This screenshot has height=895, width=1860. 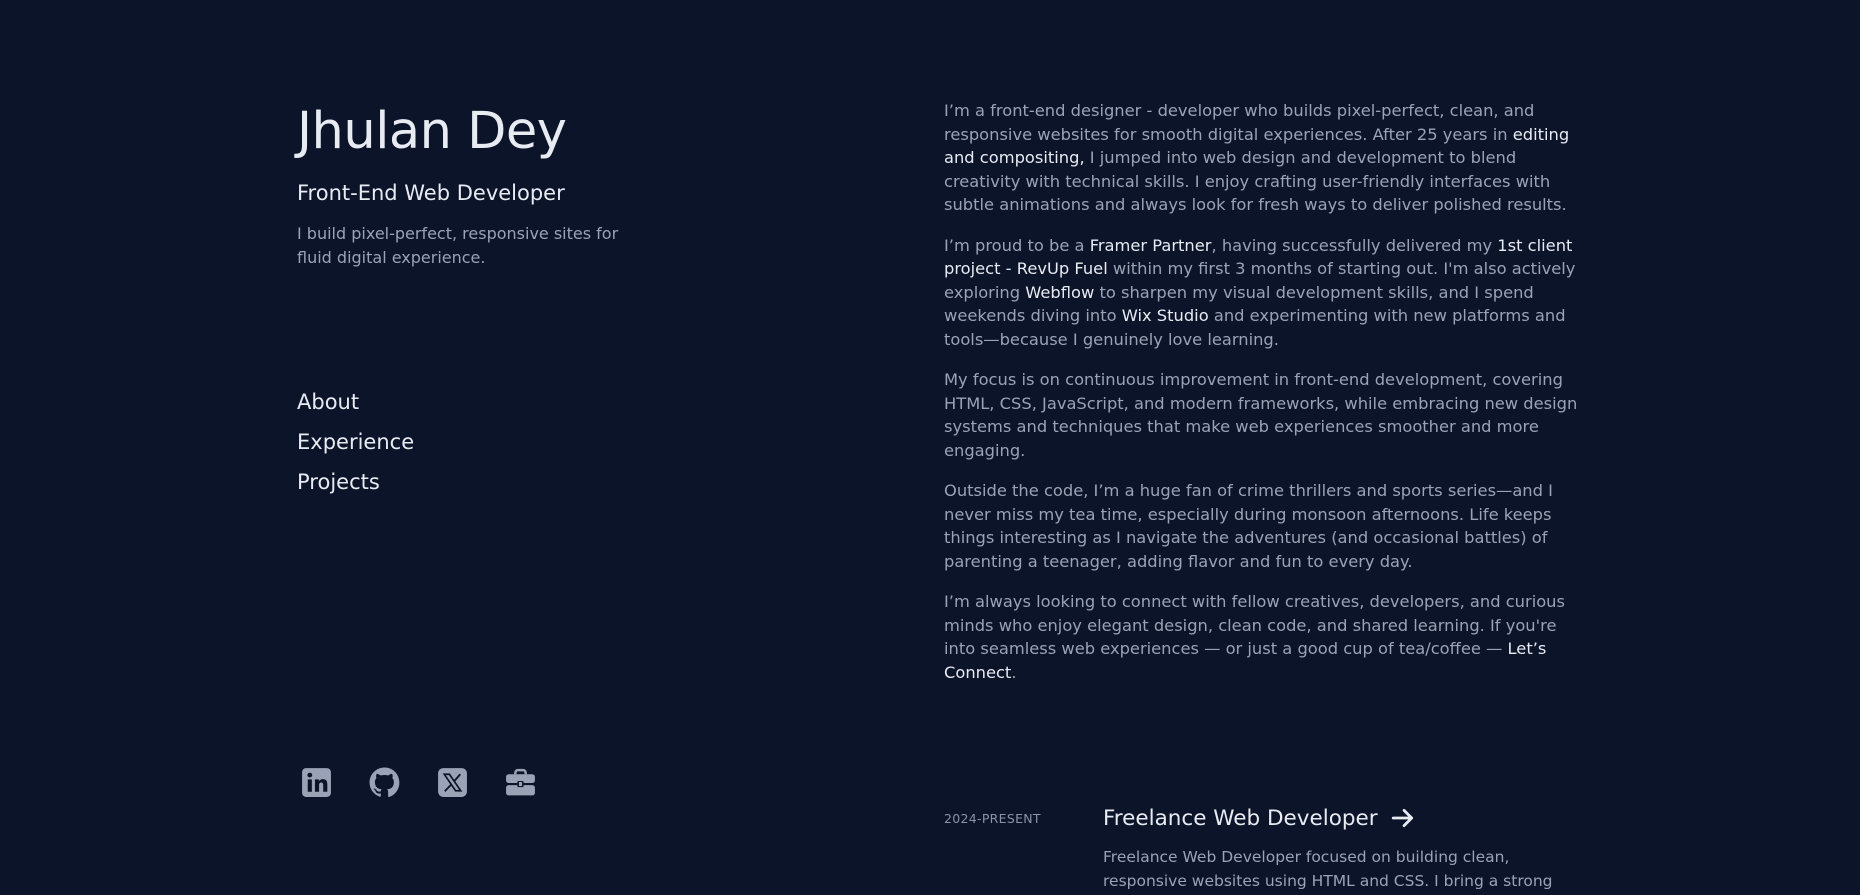 I want to click on about-text: , having successfully delivered my, so click(x=1354, y=245).